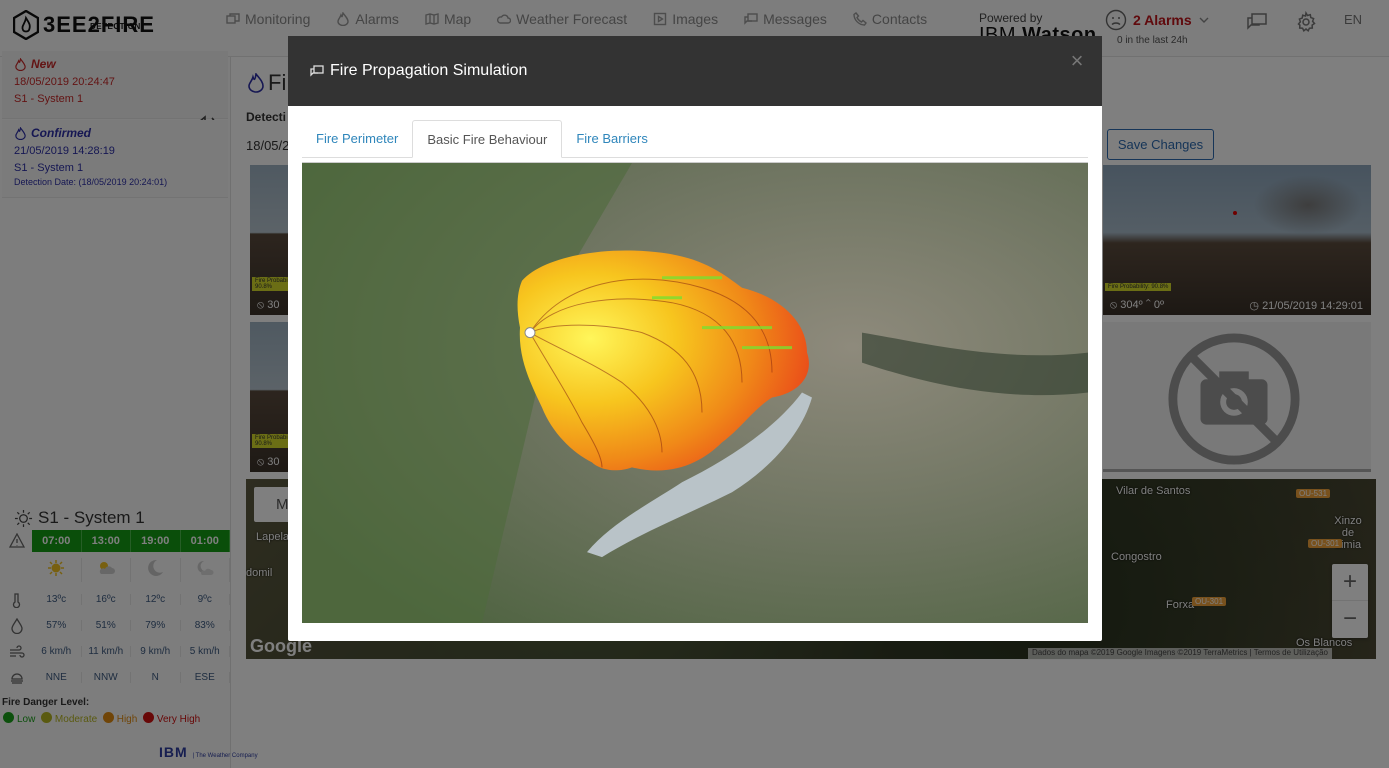 This screenshot has height=768, width=1389. Describe the element at coordinates (487, 139) in the screenshot. I see `tab-basic-fire-behaviour: Basic Fire Behaviour` at that location.